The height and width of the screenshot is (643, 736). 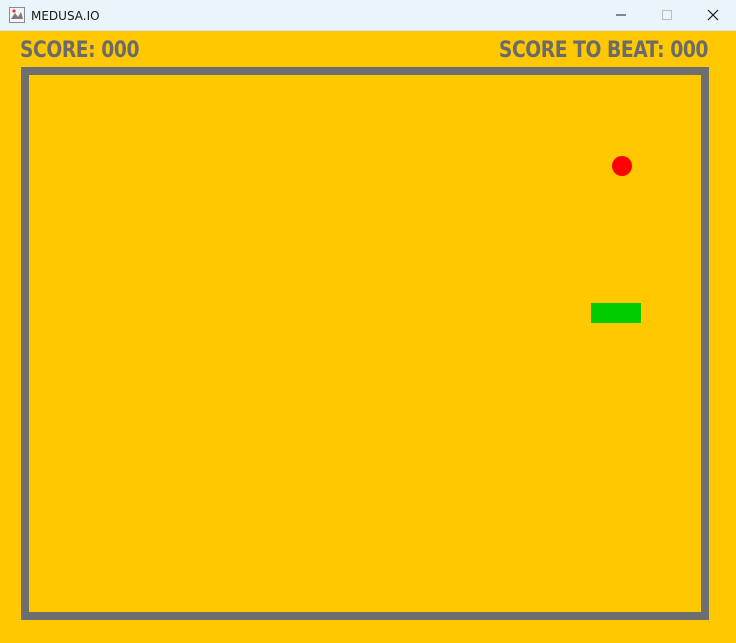 What do you see at coordinates (628, 313) in the screenshot?
I see `snake-body-segment` at bounding box center [628, 313].